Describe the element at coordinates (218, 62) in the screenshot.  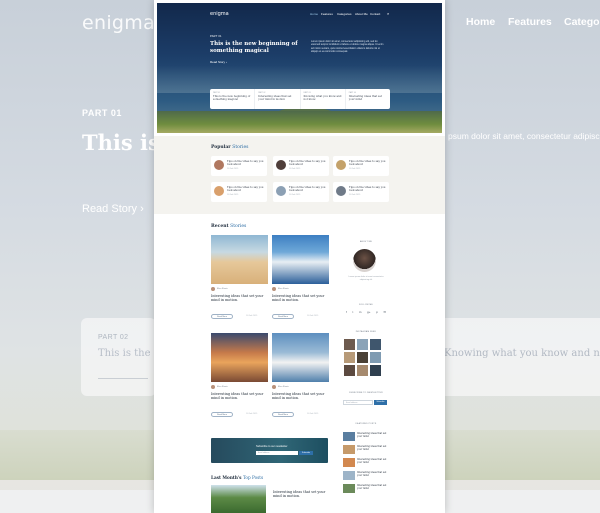
I see `hero-read-story-link: Read Story ›` at that location.